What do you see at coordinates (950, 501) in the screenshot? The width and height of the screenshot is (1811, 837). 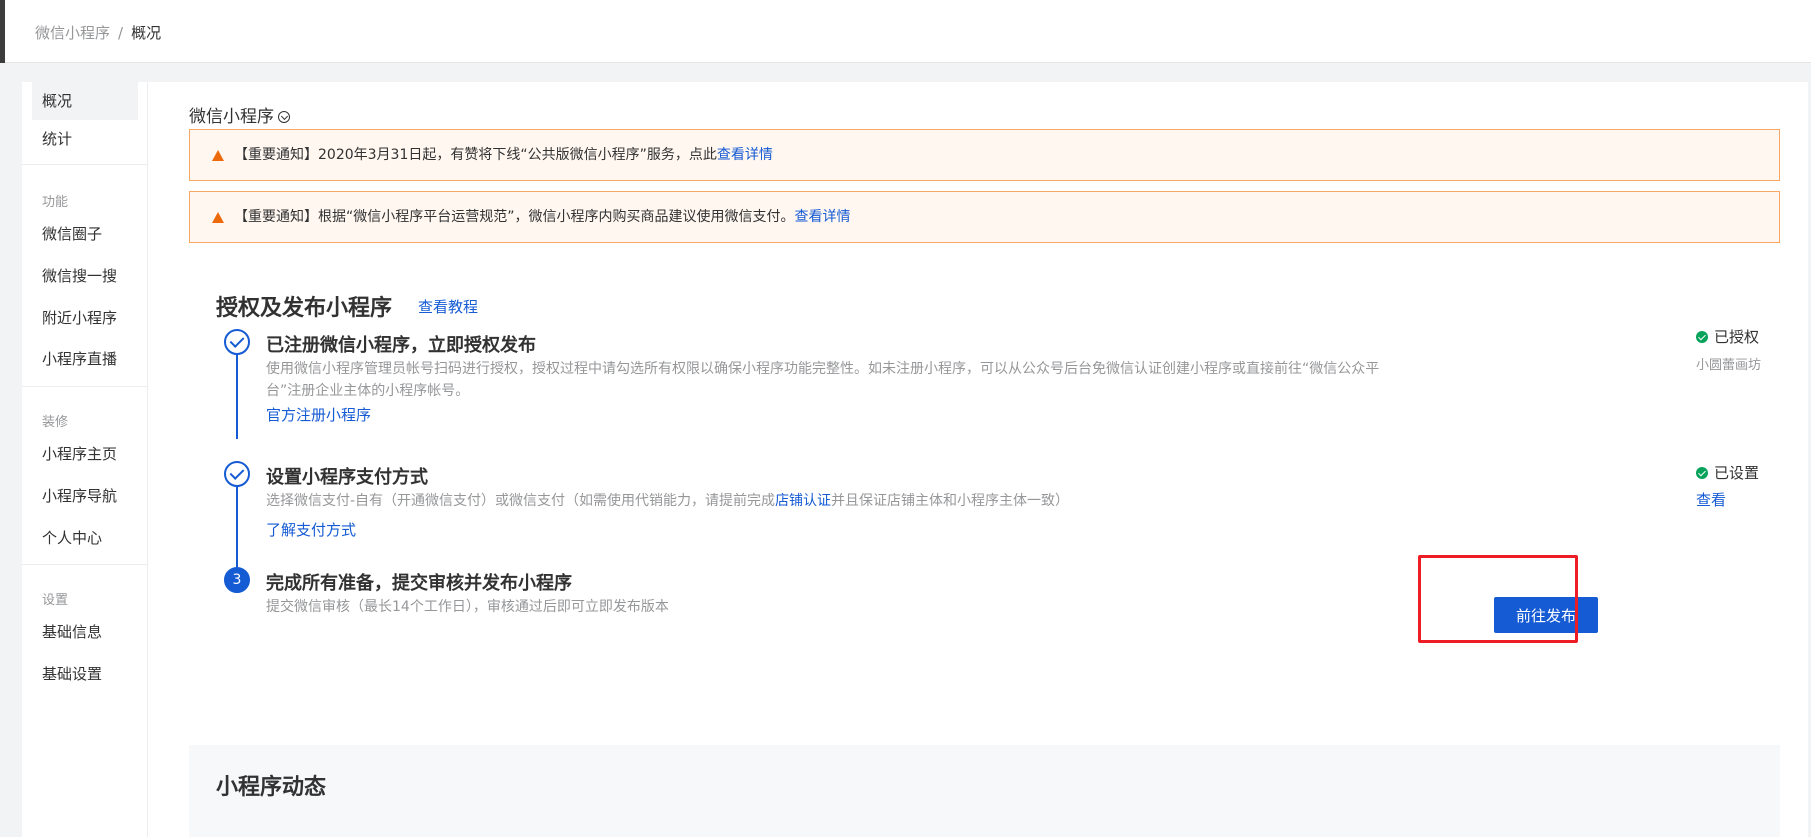 I see `step-description-text: 并且保证店铺主体和小程序主体一致）` at bounding box center [950, 501].